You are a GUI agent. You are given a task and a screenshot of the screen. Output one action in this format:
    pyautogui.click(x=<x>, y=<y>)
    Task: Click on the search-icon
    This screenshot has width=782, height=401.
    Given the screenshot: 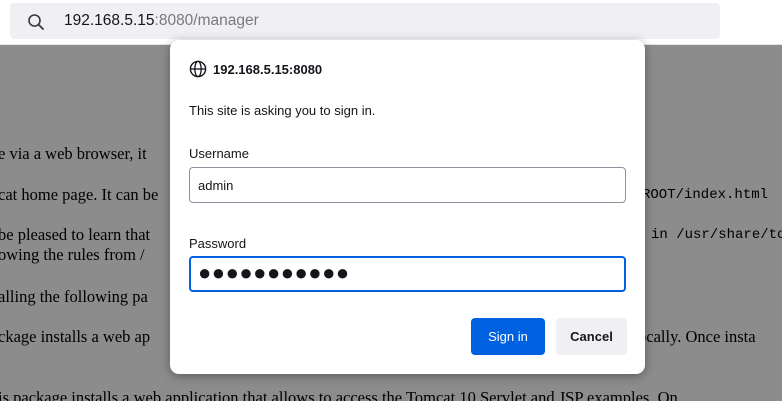 What is the action you would take?
    pyautogui.click(x=36, y=22)
    